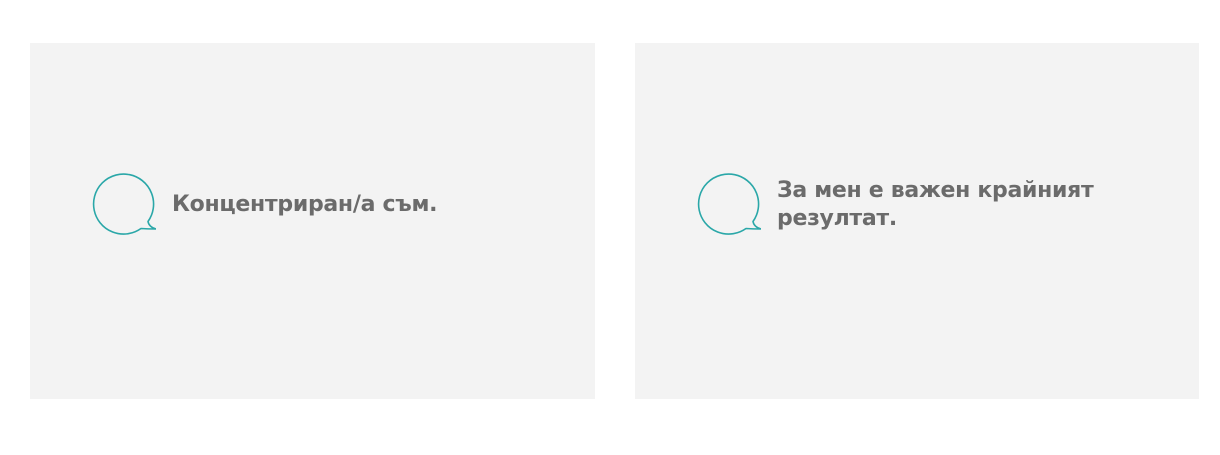 The image size is (1220, 455). I want to click on quote-row: Концентриран/а съм., so click(264, 205).